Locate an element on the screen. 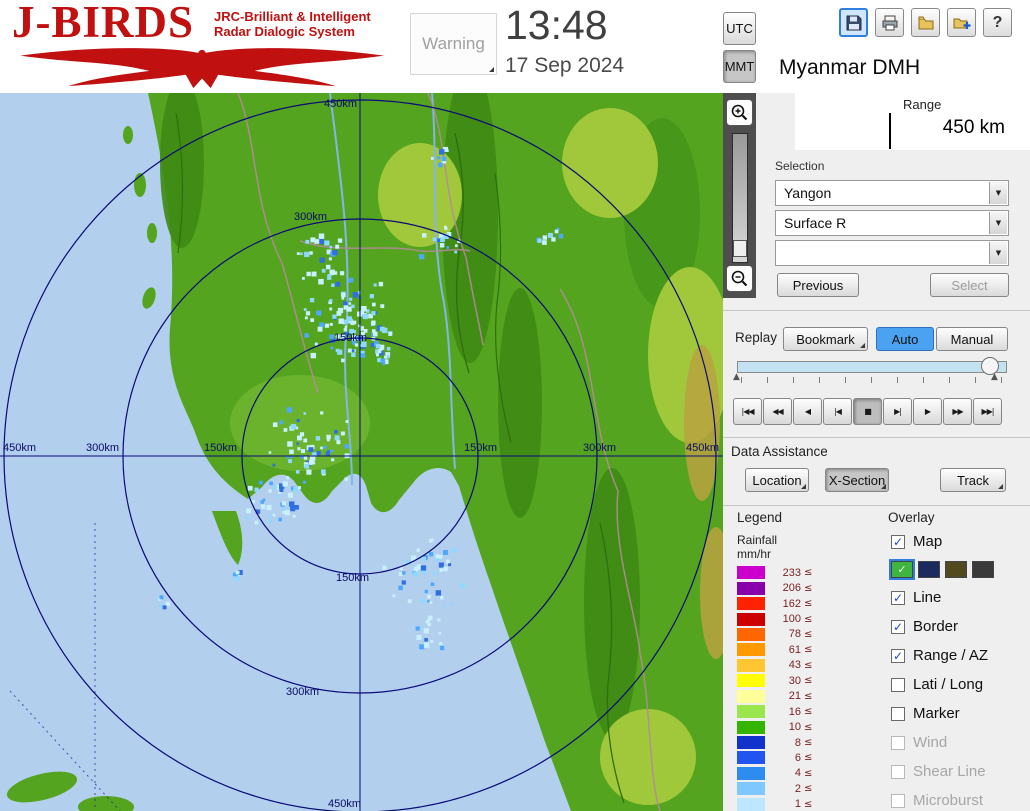 The image size is (1030, 811). play-button: ▶ is located at coordinates (927, 411).